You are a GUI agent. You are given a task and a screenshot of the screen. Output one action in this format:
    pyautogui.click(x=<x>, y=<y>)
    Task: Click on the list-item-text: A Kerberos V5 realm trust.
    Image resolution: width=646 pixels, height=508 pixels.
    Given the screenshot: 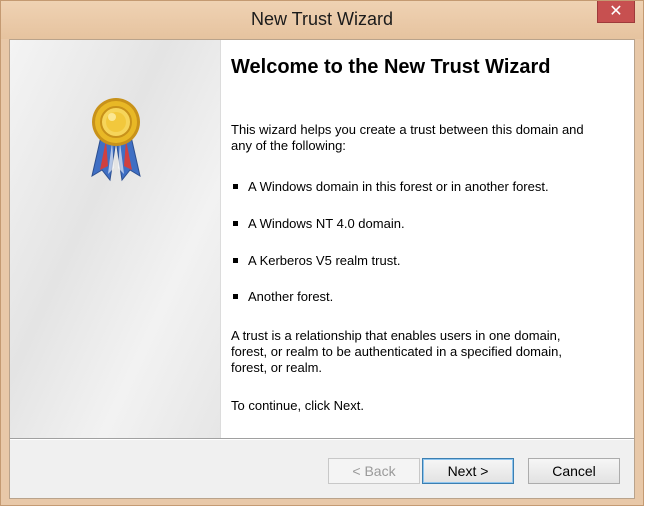 What is the action you would take?
    pyautogui.click(x=324, y=260)
    